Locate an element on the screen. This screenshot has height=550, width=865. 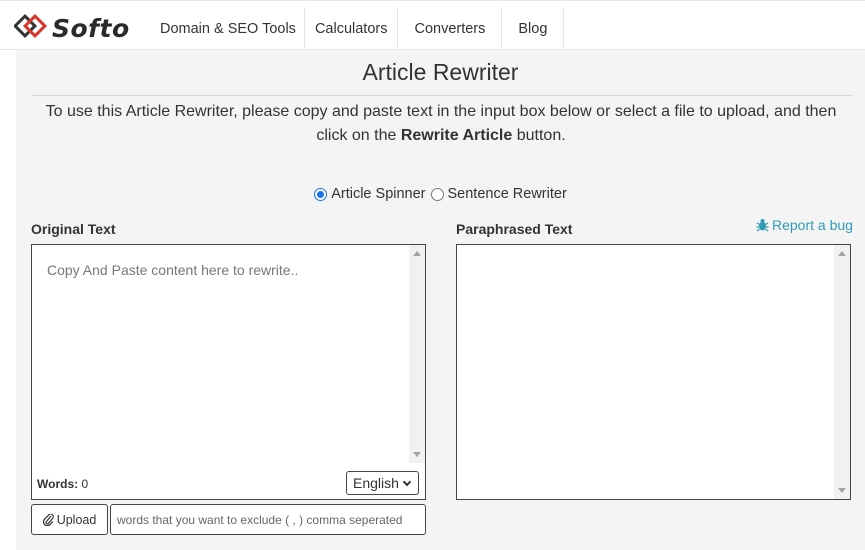
intro-bold: Rewrite Article is located at coordinates (456, 135).